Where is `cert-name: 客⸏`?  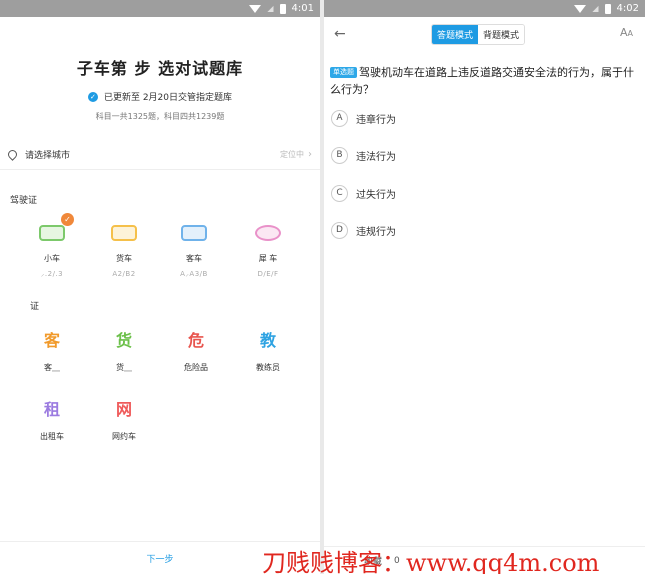
cert-name: 客⸏ is located at coordinates (52, 367).